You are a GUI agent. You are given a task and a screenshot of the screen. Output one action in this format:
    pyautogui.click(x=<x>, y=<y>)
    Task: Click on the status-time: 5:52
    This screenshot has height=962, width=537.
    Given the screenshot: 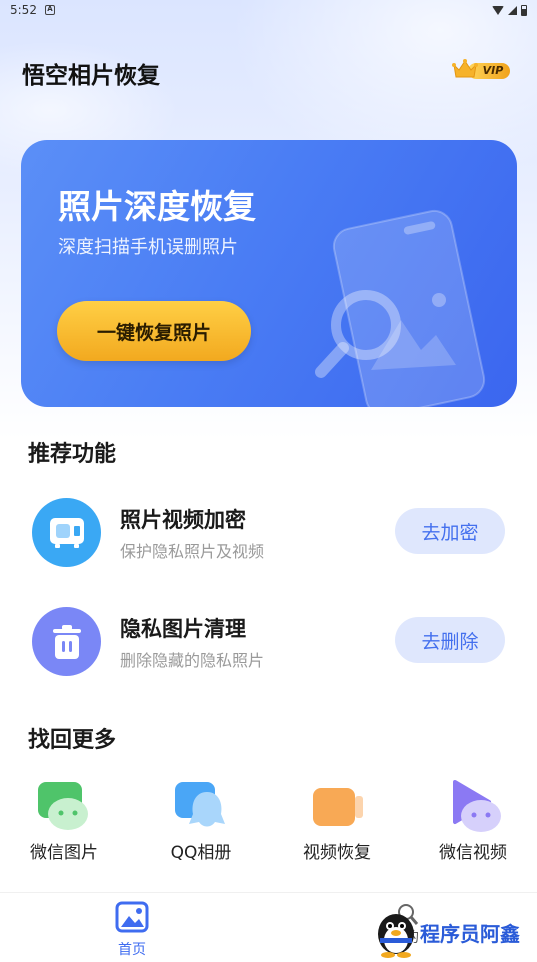 What is the action you would take?
    pyautogui.click(x=23, y=10)
    